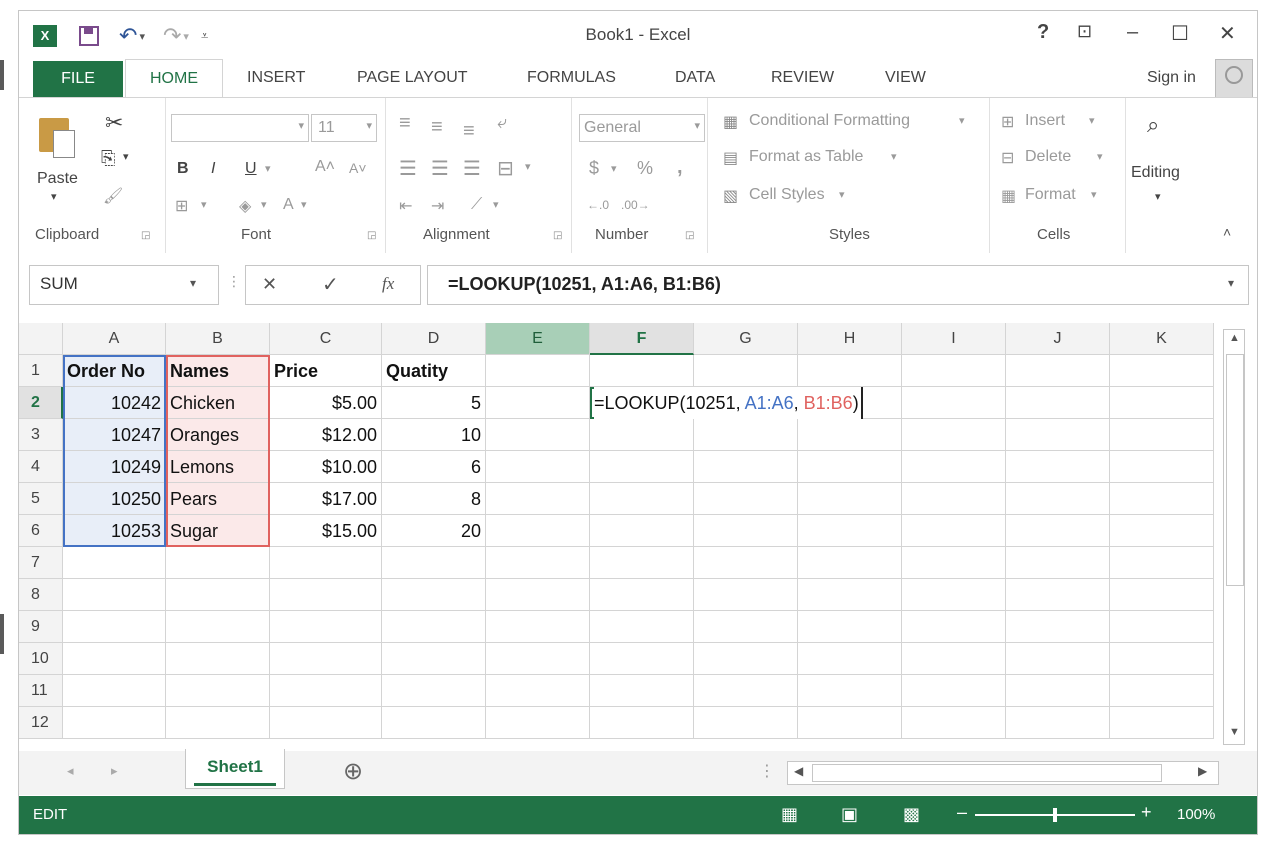 Image resolution: width=1266 pixels, height=846 pixels. I want to click on cell-d6: 20, so click(434, 531).